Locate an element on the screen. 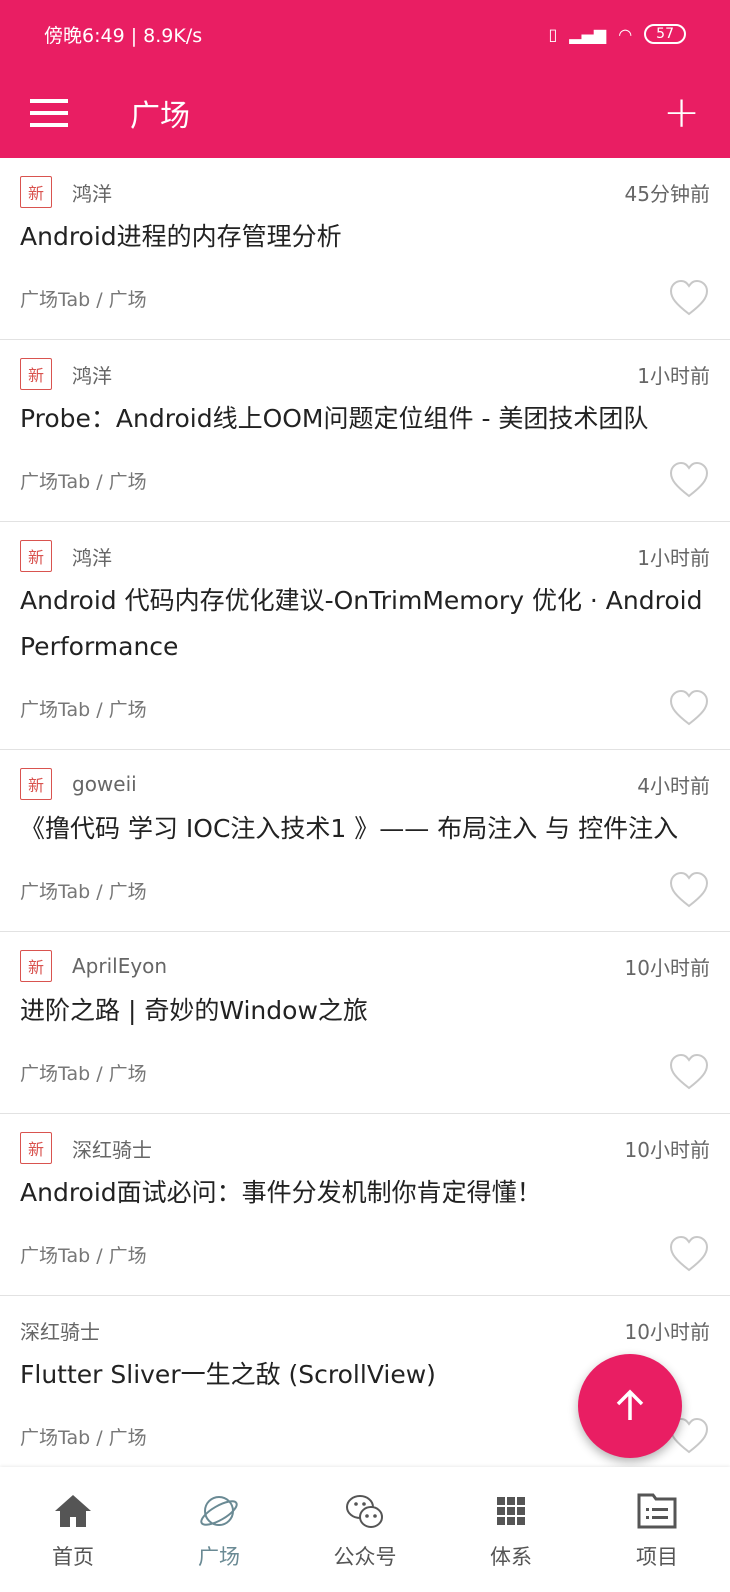 This screenshot has width=730, height=1592. wechat-icon is located at coordinates (364, 1511).